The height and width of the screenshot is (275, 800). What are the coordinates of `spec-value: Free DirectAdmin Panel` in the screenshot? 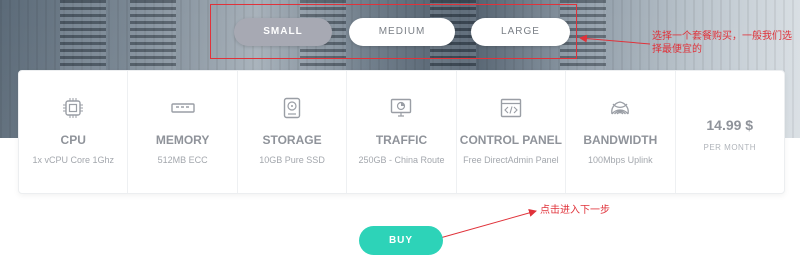 It's located at (511, 160).